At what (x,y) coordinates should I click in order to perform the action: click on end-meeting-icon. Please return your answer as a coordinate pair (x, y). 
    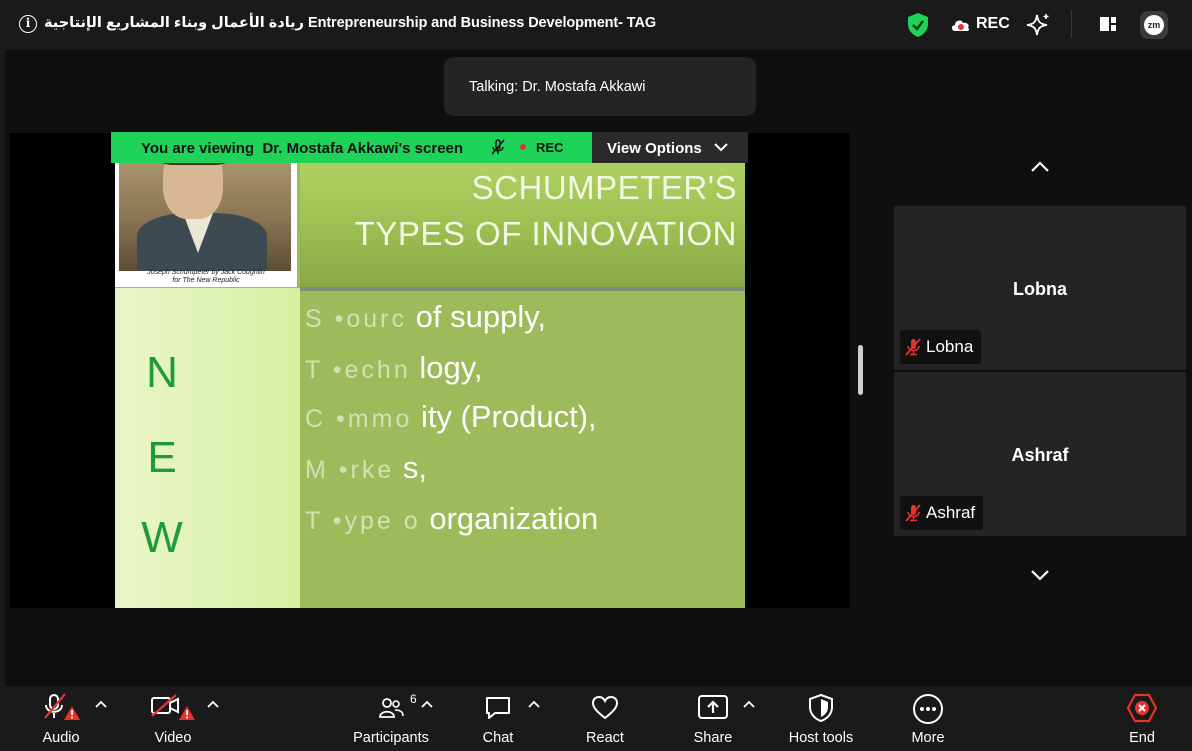
    Looking at the image, I should click on (1142, 708).